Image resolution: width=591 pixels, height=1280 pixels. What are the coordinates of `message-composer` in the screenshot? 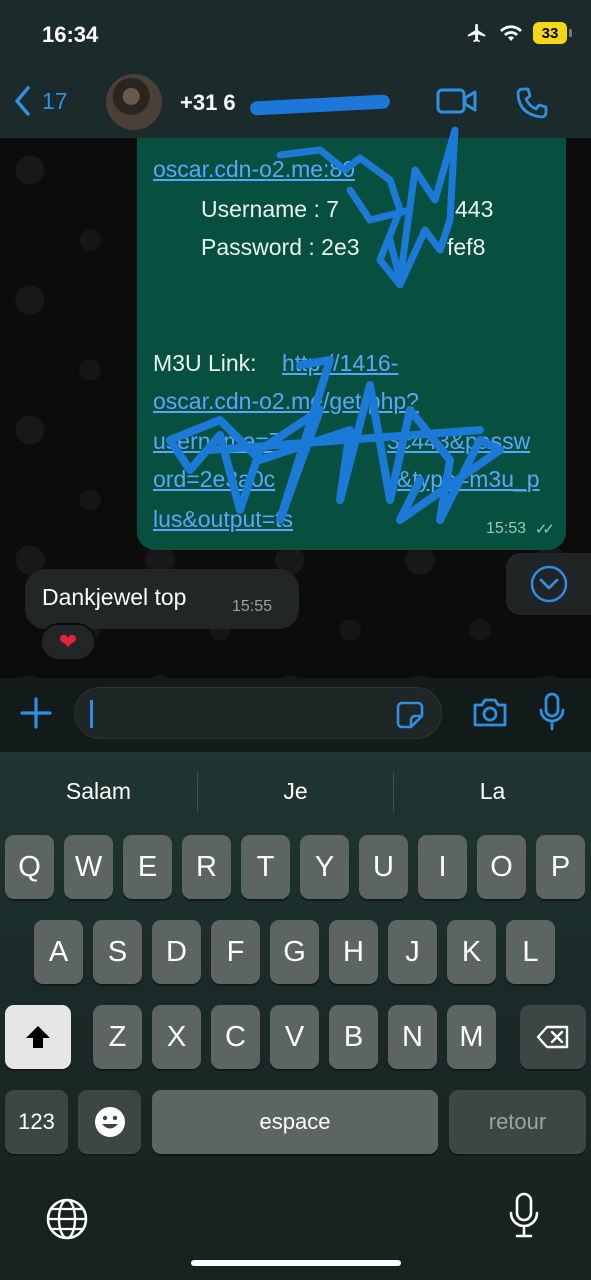 It's located at (295, 715).